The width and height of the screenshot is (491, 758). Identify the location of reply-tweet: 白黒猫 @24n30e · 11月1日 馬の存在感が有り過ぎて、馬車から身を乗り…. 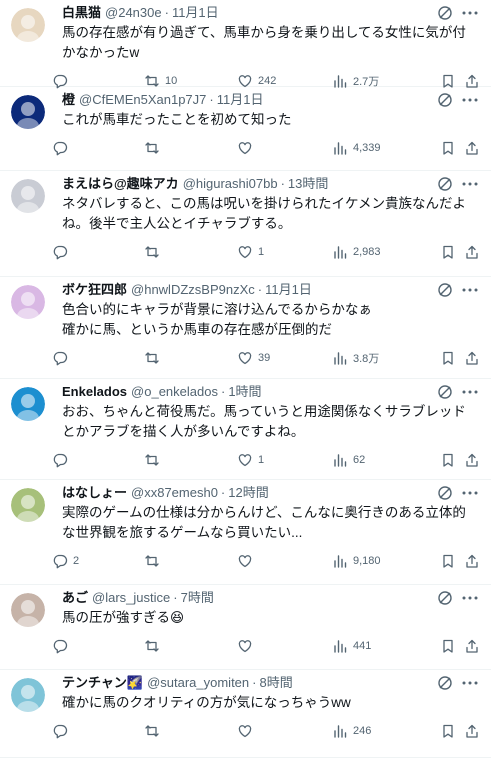
(245, 44).